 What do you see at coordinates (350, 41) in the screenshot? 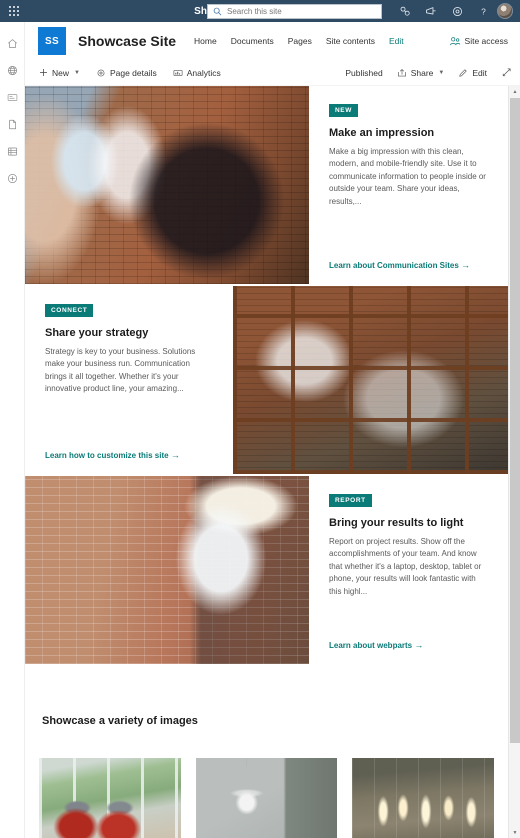
I see `nav-item-site-contents: Site contents` at bounding box center [350, 41].